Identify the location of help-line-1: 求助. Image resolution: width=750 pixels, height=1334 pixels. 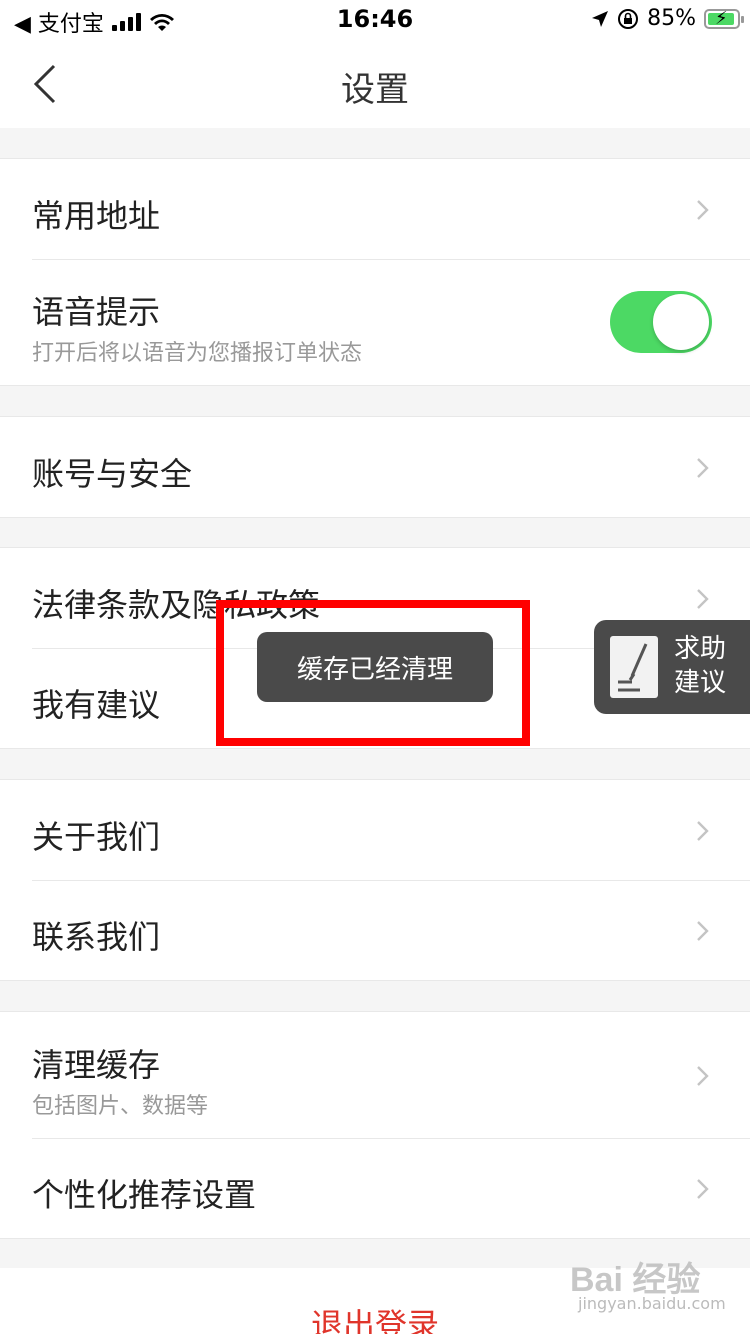
(700, 649).